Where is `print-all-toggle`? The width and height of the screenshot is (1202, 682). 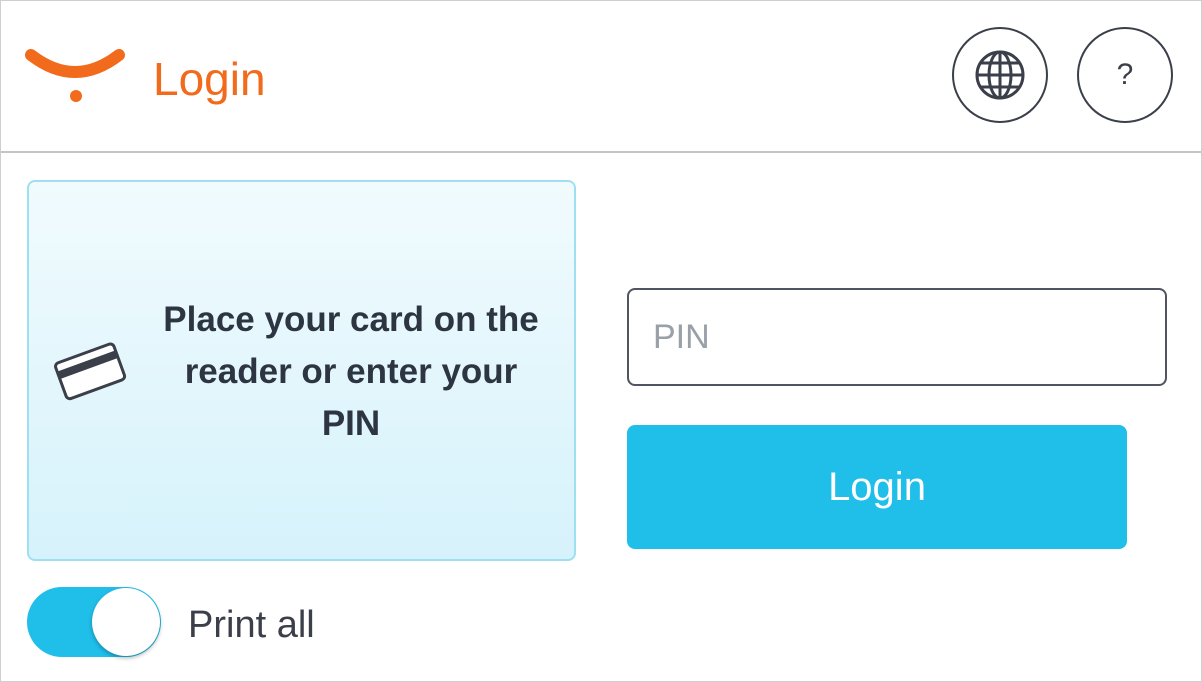 print-all-toggle is located at coordinates (94, 622).